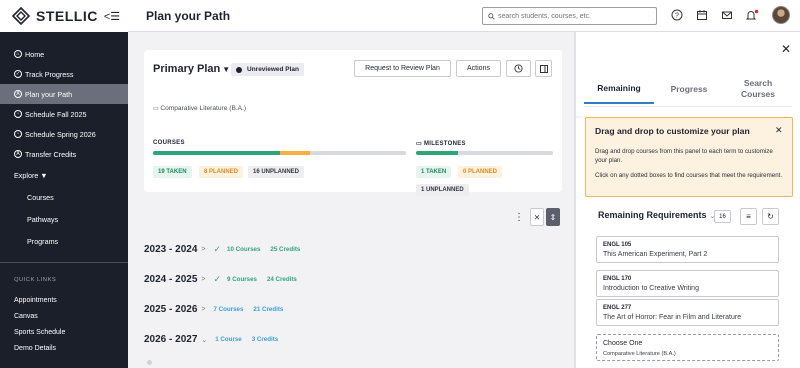 The width and height of the screenshot is (800, 368). What do you see at coordinates (203, 108) in the screenshot?
I see `degree-name: Comparative Literature (B.A.)` at bounding box center [203, 108].